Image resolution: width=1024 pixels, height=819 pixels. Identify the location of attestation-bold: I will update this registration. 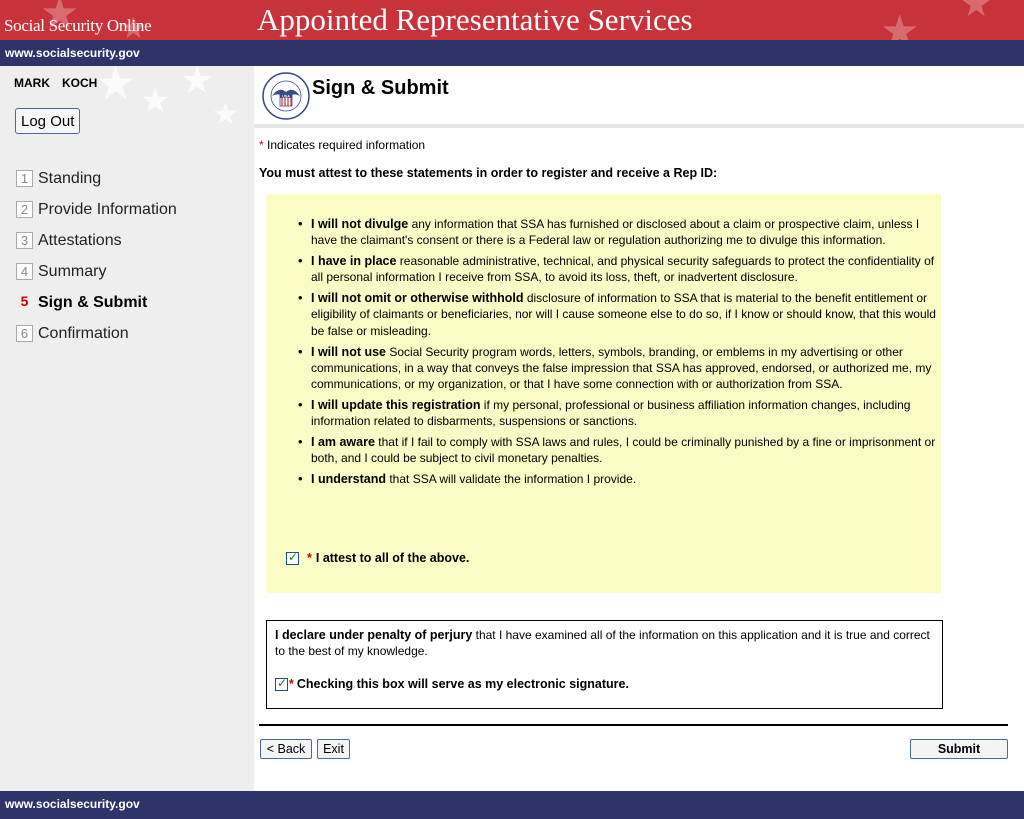
(396, 404).